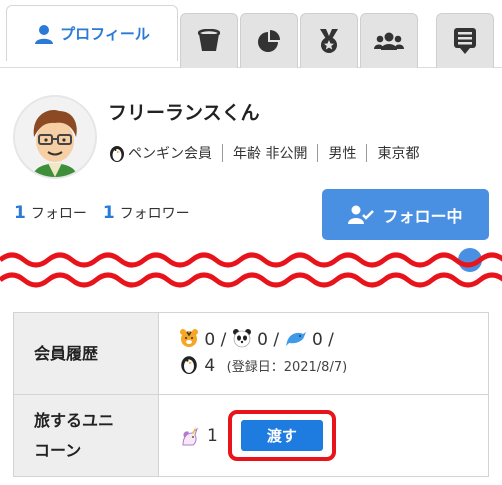  What do you see at coordinates (184, 113) in the screenshot?
I see `profile-name: フリーランスくん` at bounding box center [184, 113].